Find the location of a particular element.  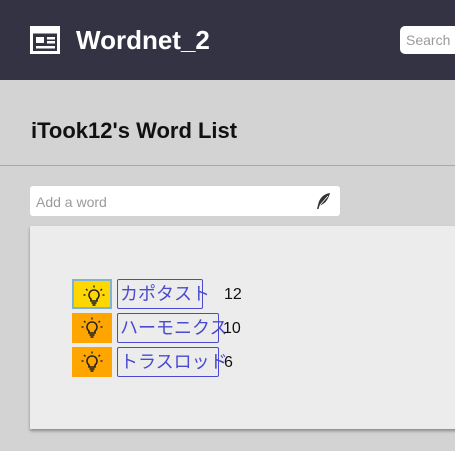

newspaper-icon is located at coordinates (45, 40).